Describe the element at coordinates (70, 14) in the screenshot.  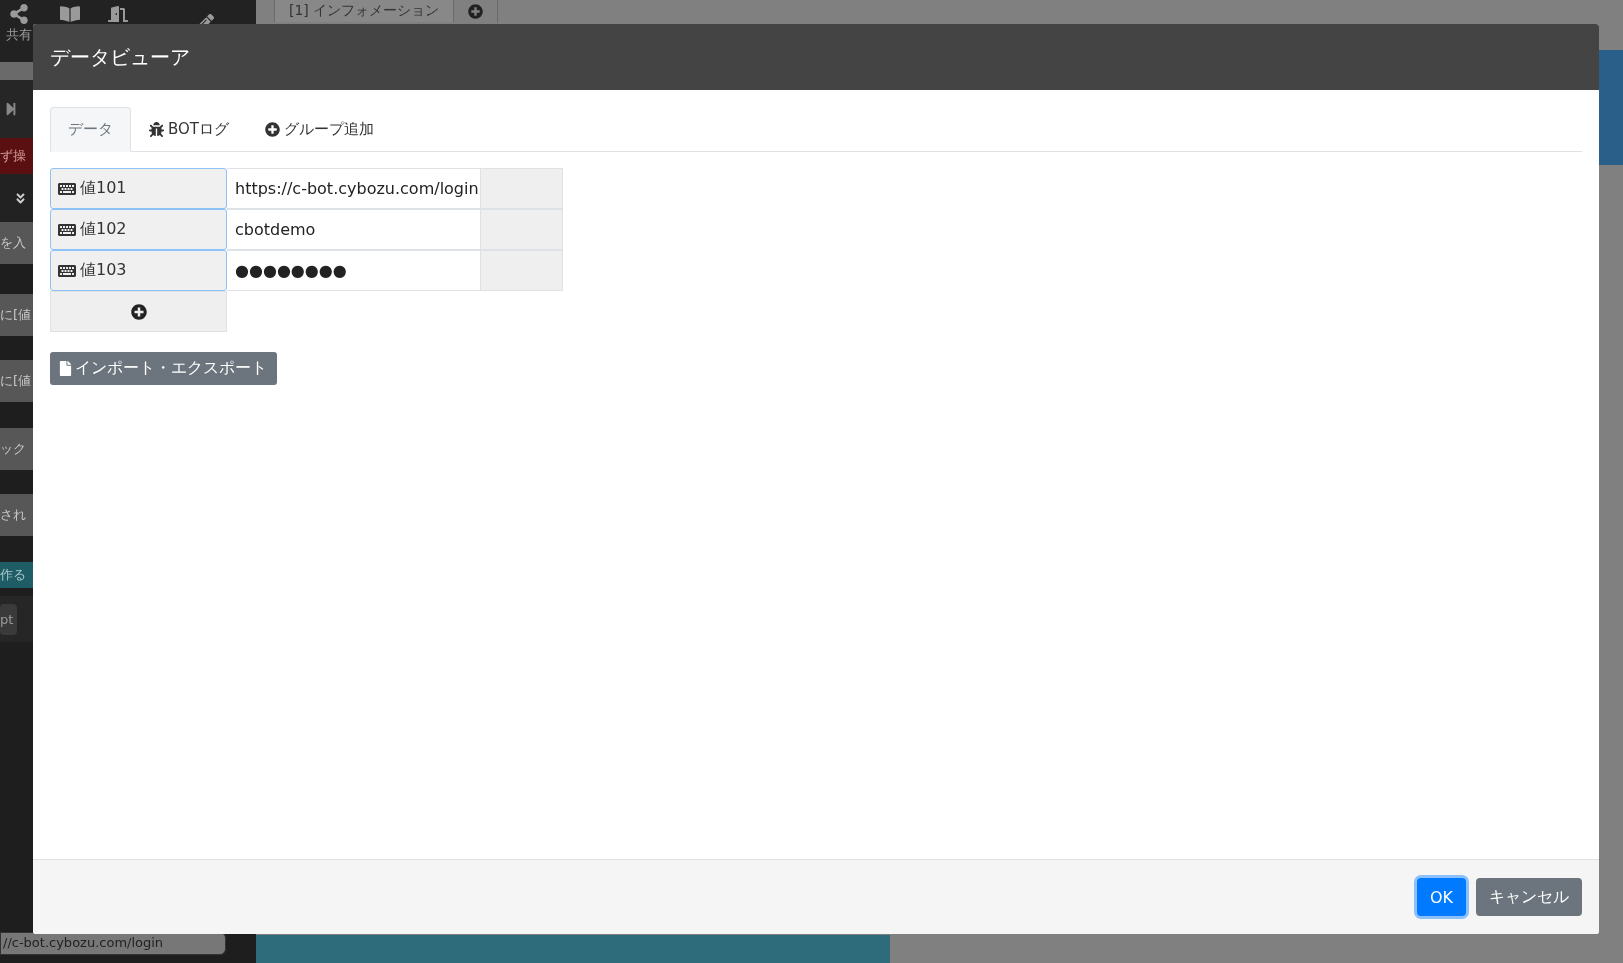
I see `book-icon` at that location.